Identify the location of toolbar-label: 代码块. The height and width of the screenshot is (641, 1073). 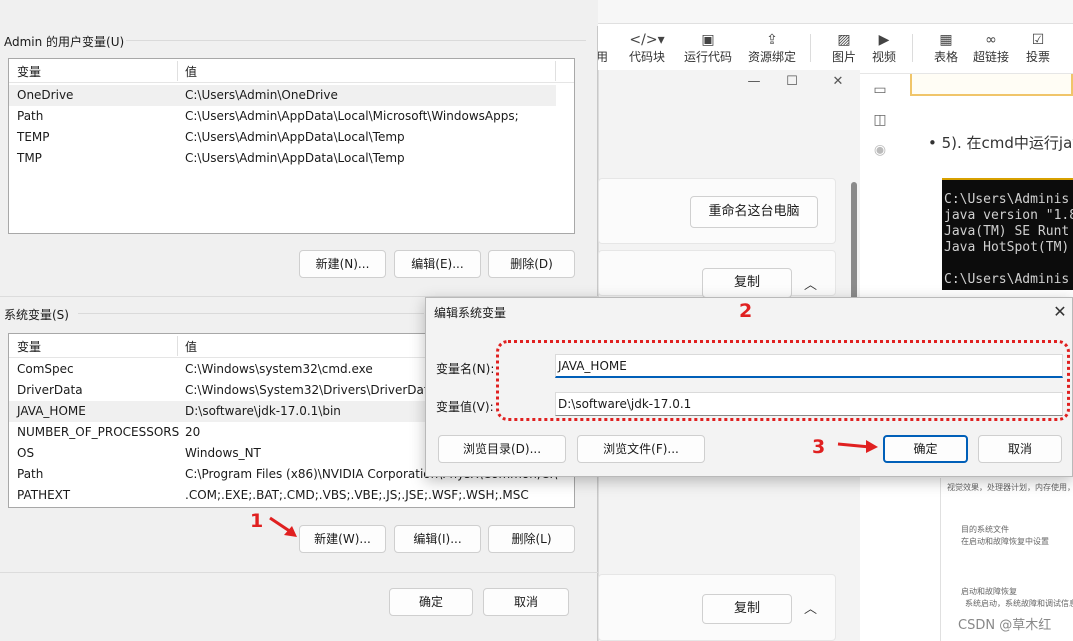
(646, 57).